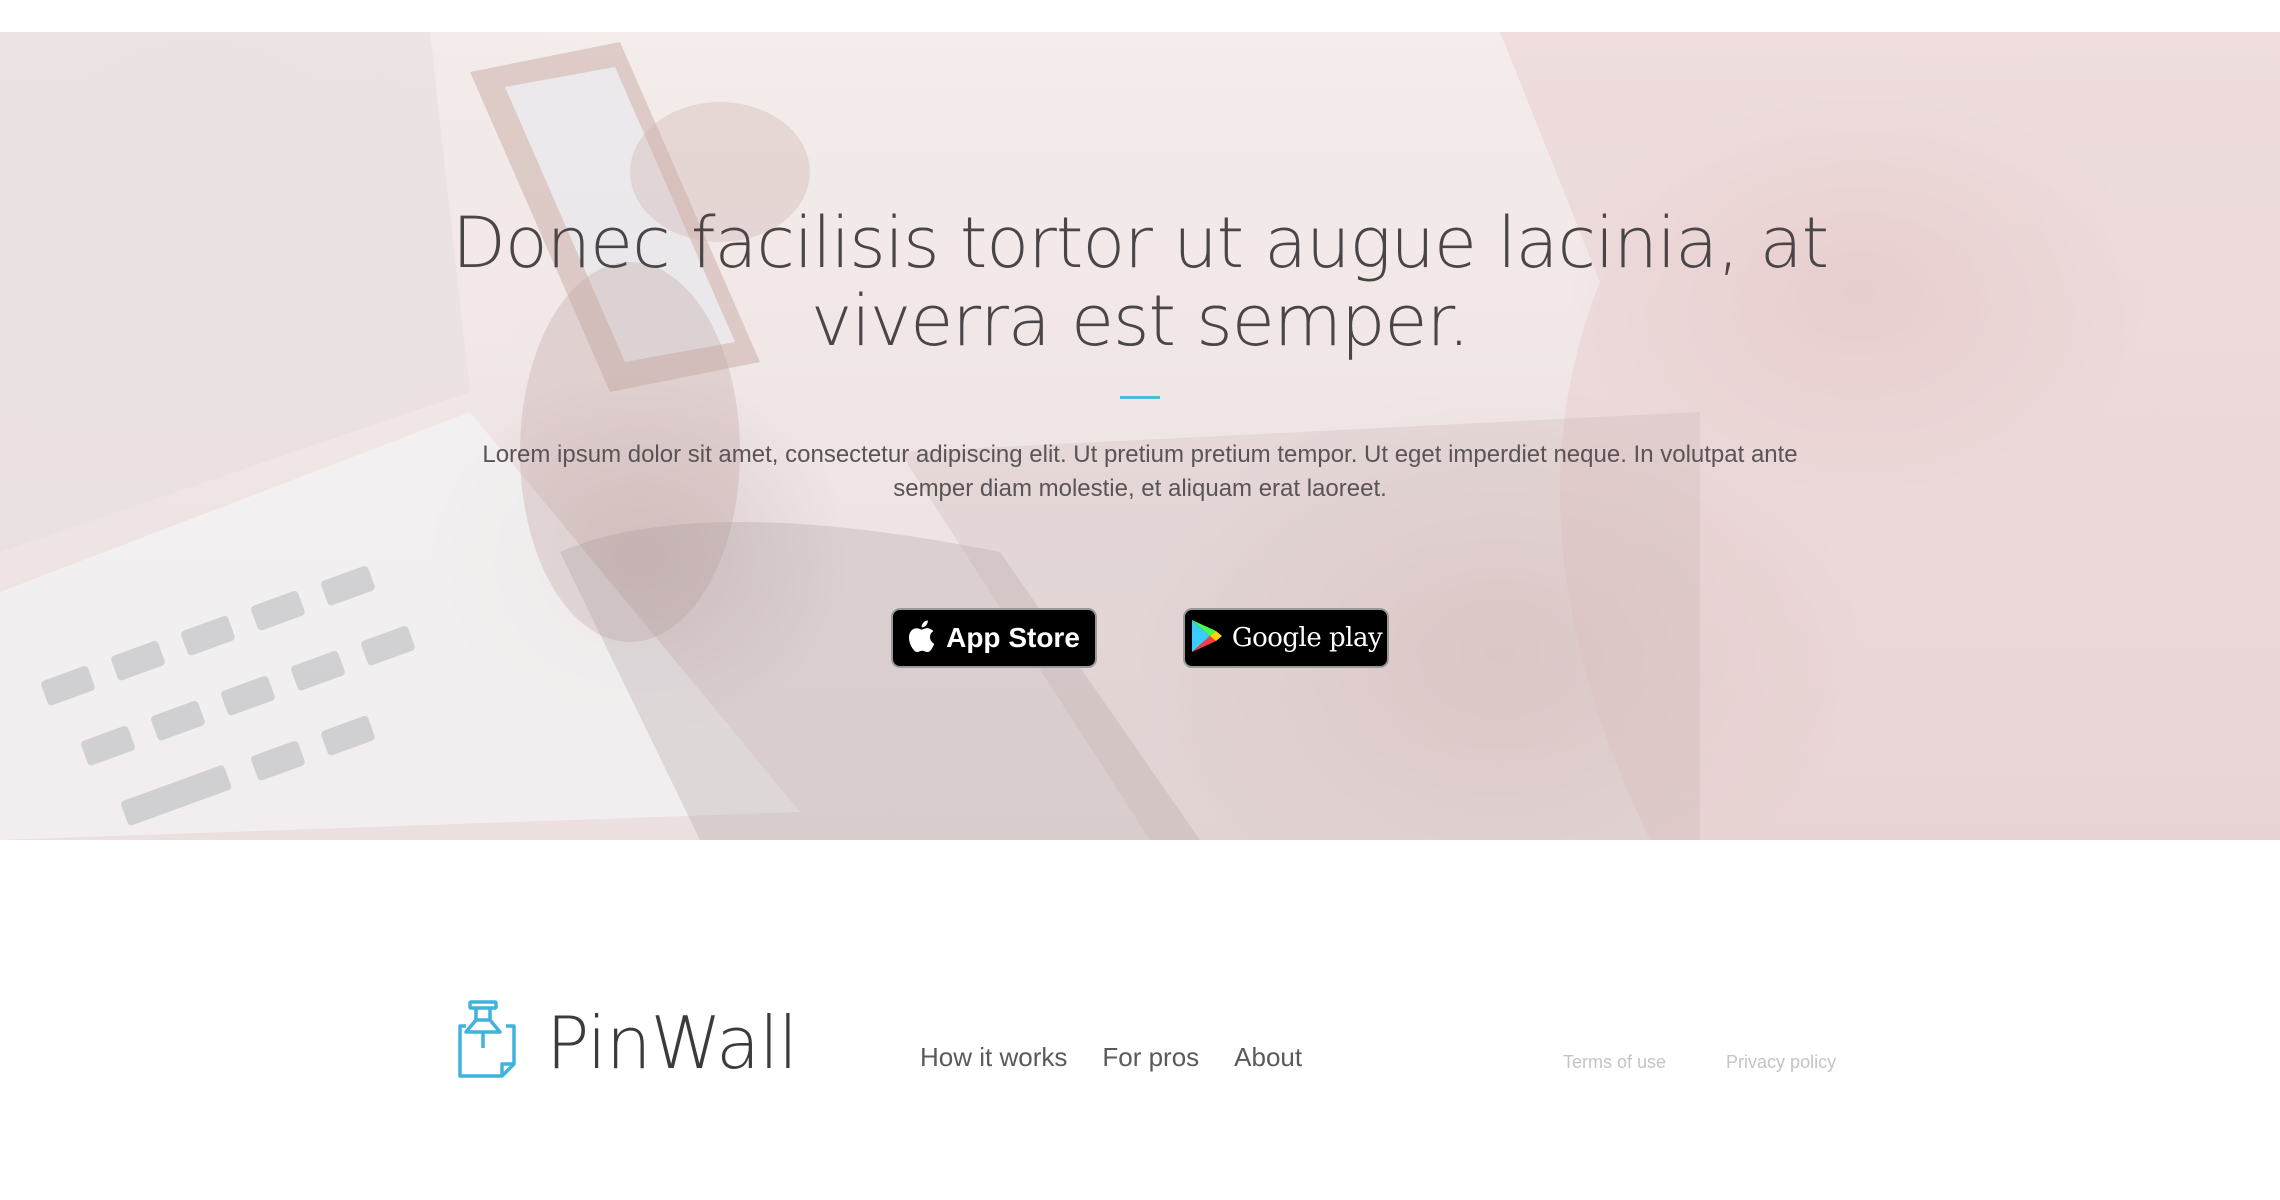 This screenshot has width=2280, height=1200. Describe the element at coordinates (1614, 1062) in the screenshot. I see `terms-of-use-link: Terms of use` at that location.